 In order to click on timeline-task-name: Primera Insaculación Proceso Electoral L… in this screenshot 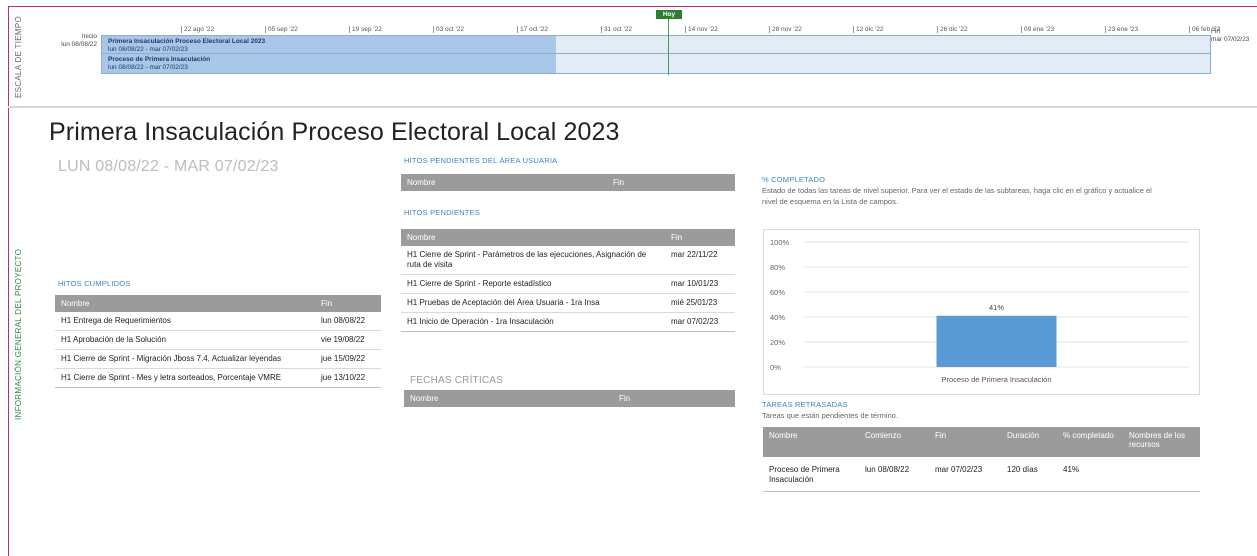, I will do `click(187, 41)`.